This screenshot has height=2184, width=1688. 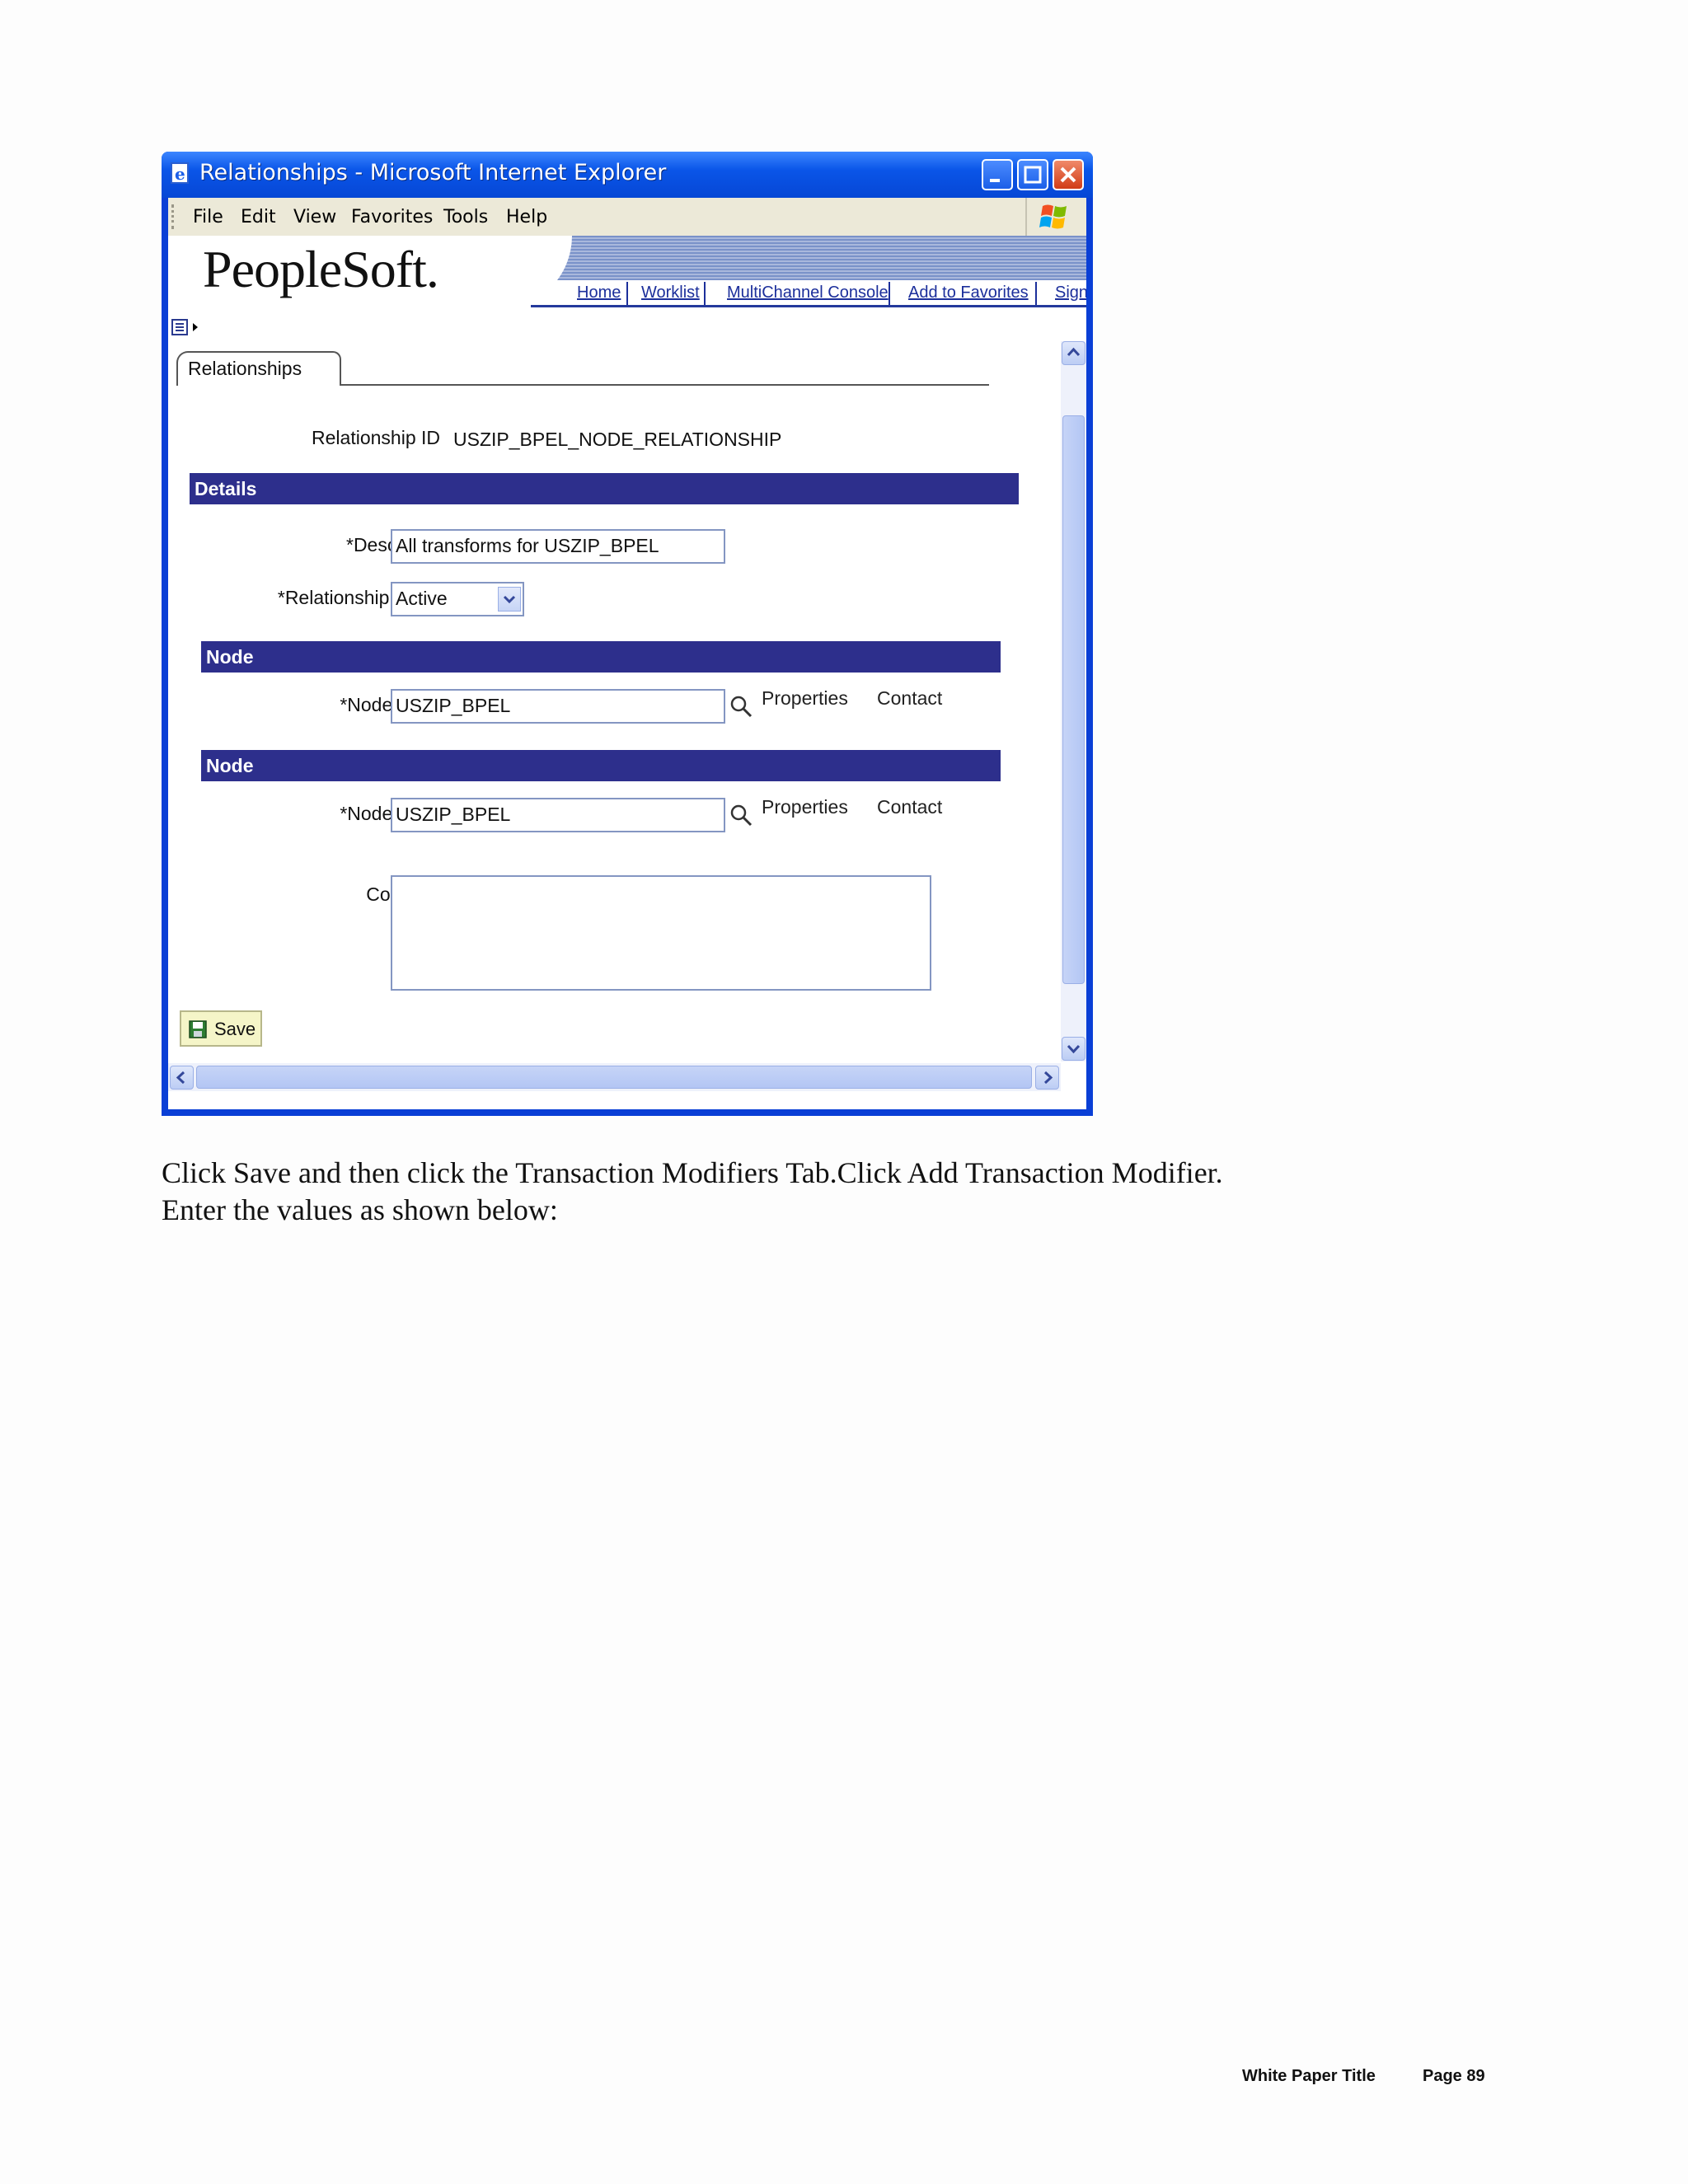 I want to click on relationship-id-value: USZIP_BPEL_NODE_RELATIONSHIP, so click(x=617, y=439).